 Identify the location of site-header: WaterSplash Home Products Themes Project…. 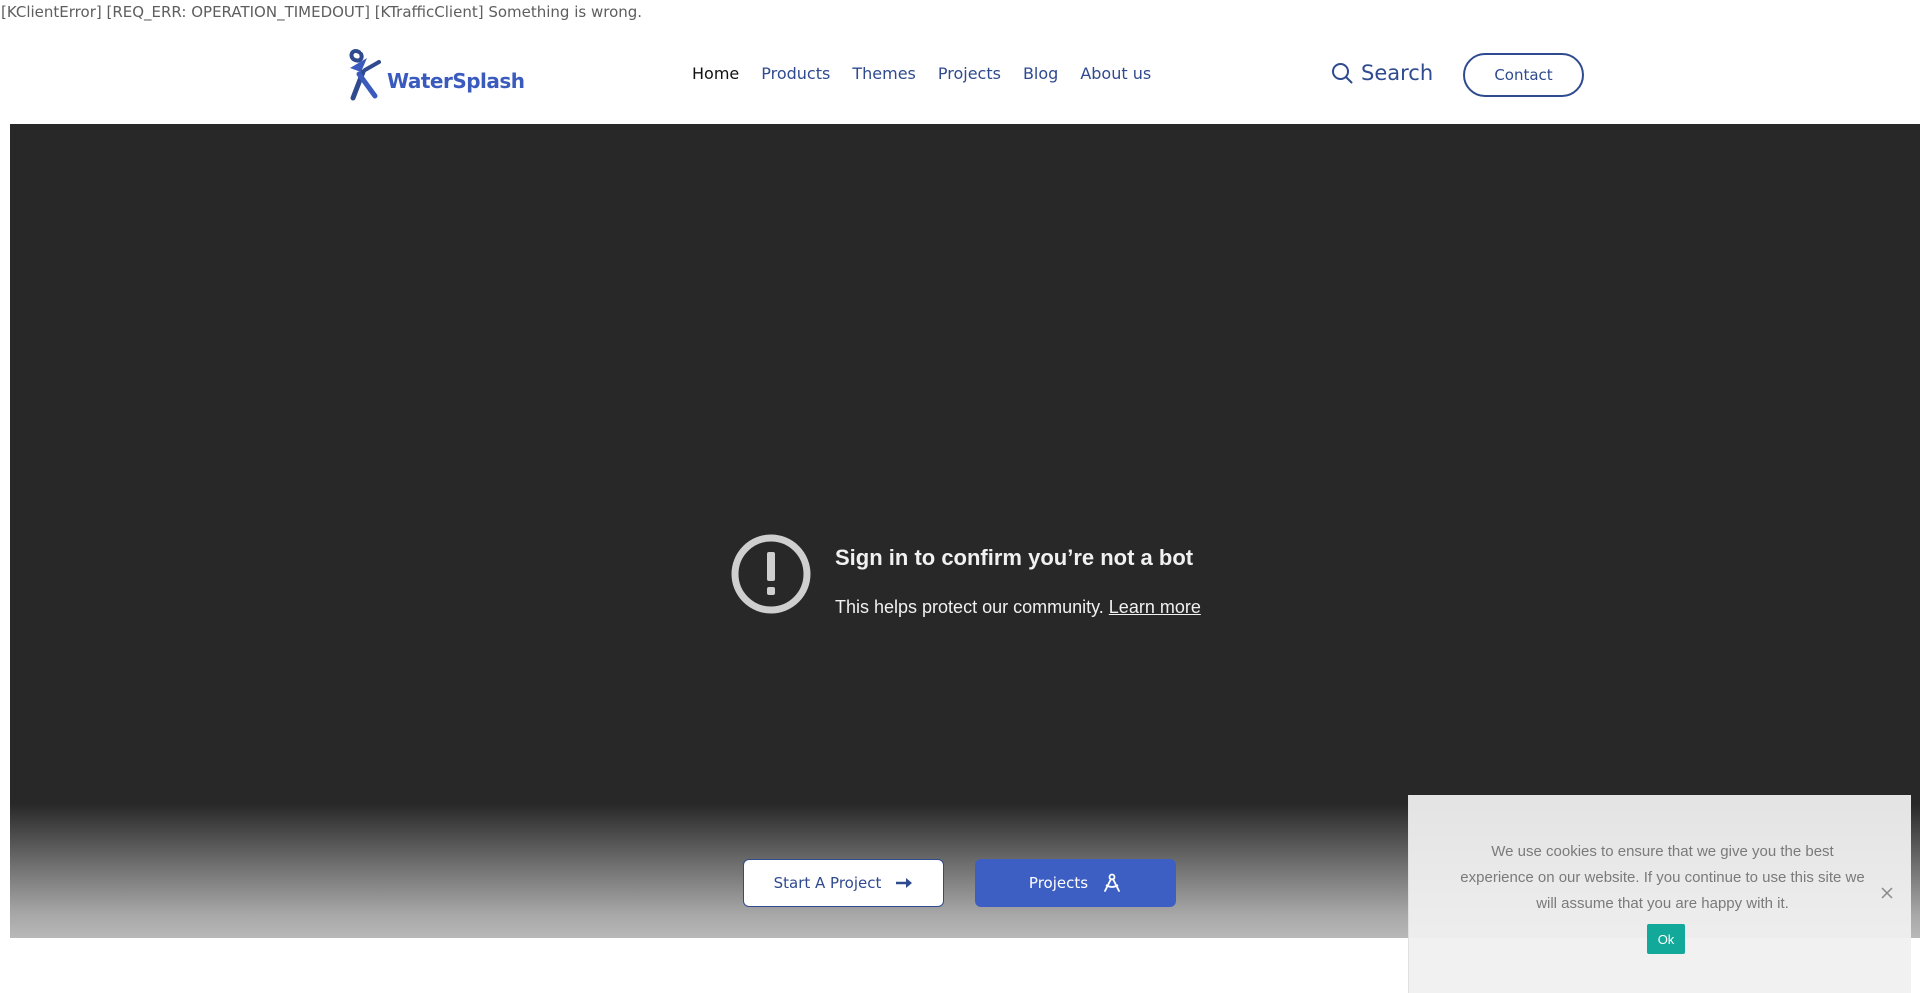
(960, 77).